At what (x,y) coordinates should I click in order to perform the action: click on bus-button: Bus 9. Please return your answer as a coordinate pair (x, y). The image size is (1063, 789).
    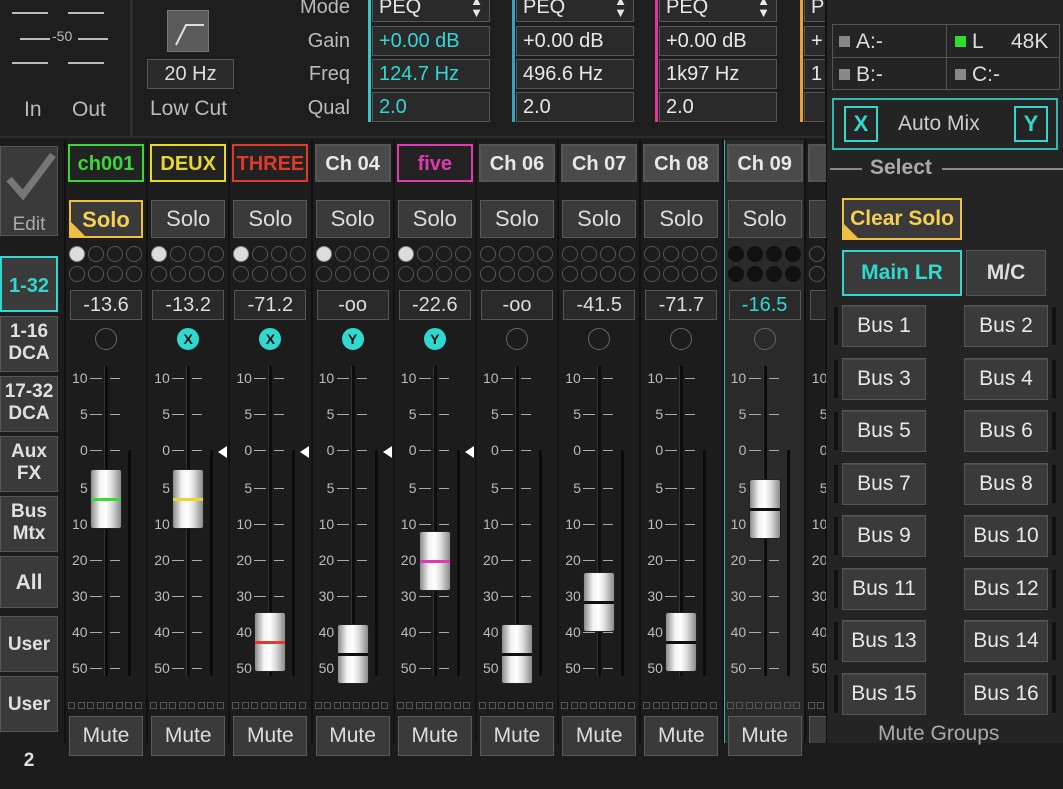
    Looking at the image, I should click on (884, 536).